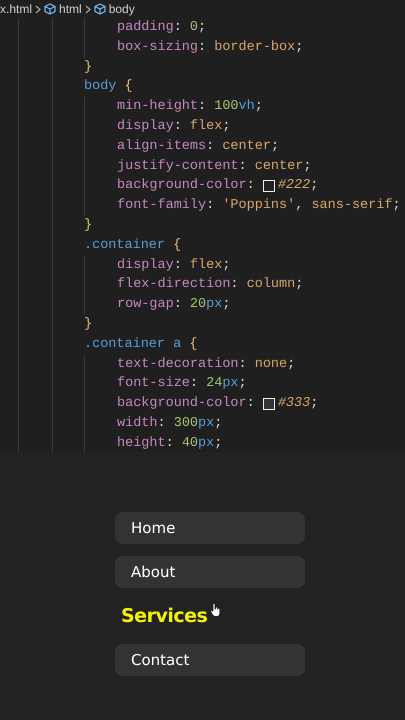  Describe the element at coordinates (70, 9) in the screenshot. I see `breadcrumb-item: html` at that location.